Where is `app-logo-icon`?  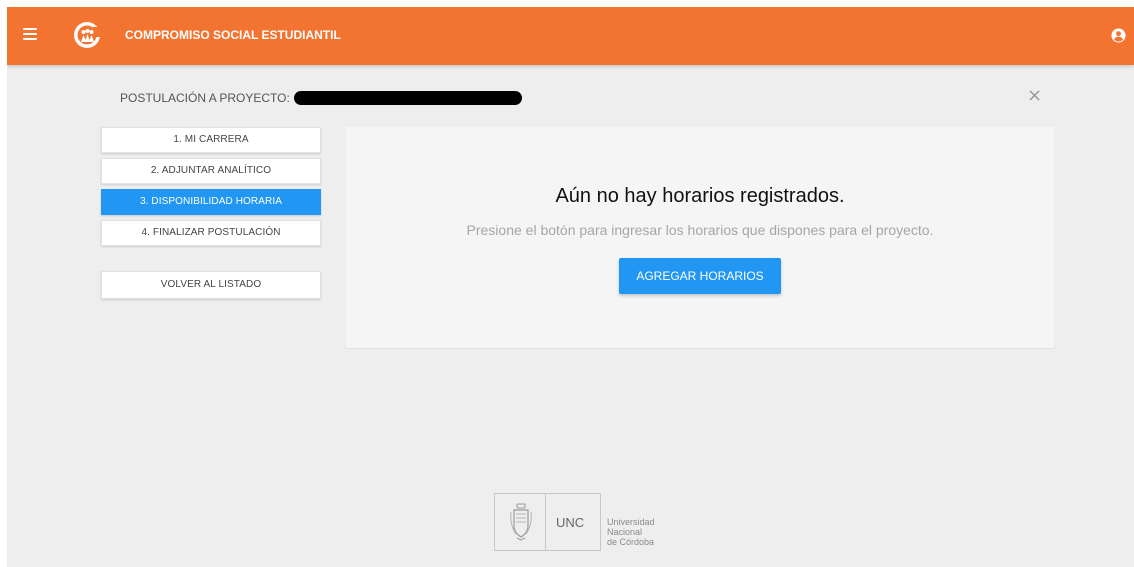
app-logo-icon is located at coordinates (87, 35).